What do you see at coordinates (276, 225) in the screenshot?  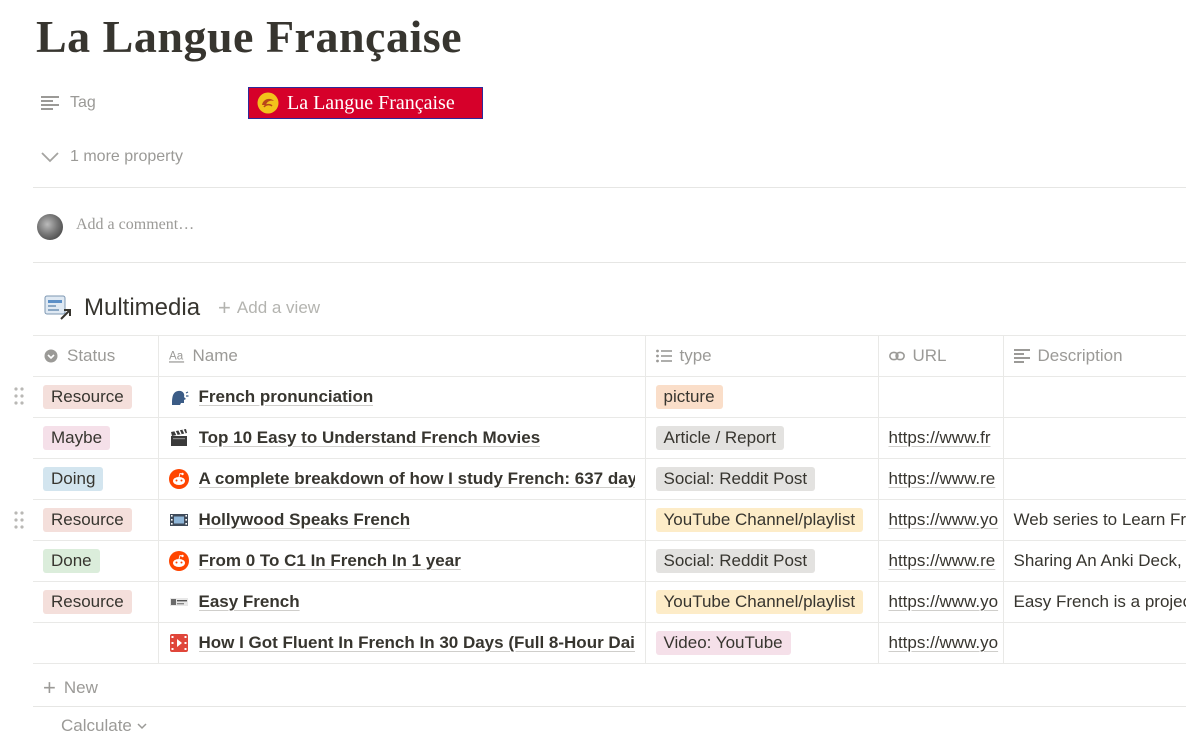 I see `comment-input` at bounding box center [276, 225].